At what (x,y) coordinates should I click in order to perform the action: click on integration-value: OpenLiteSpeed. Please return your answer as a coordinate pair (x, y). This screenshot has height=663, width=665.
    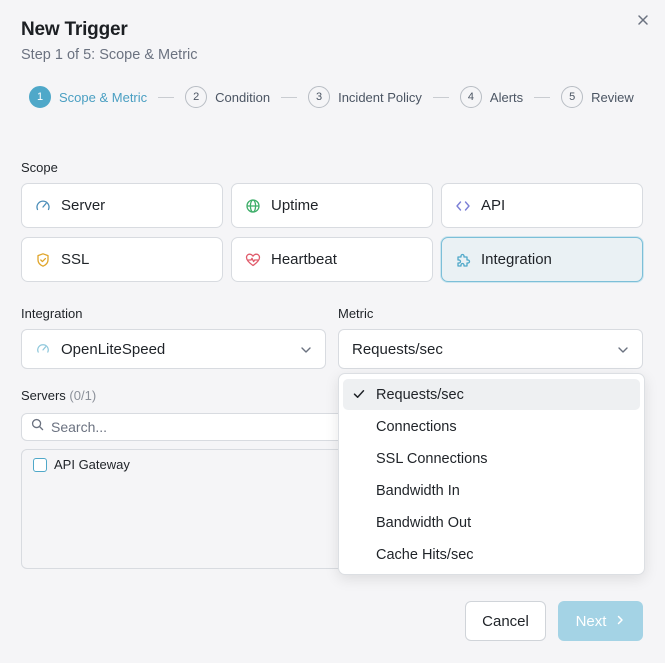
    Looking at the image, I should click on (113, 349).